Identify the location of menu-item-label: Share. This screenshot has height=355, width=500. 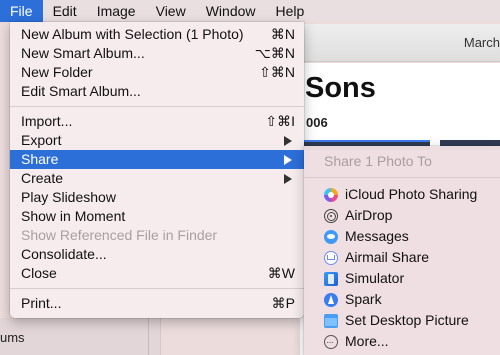
(40, 159).